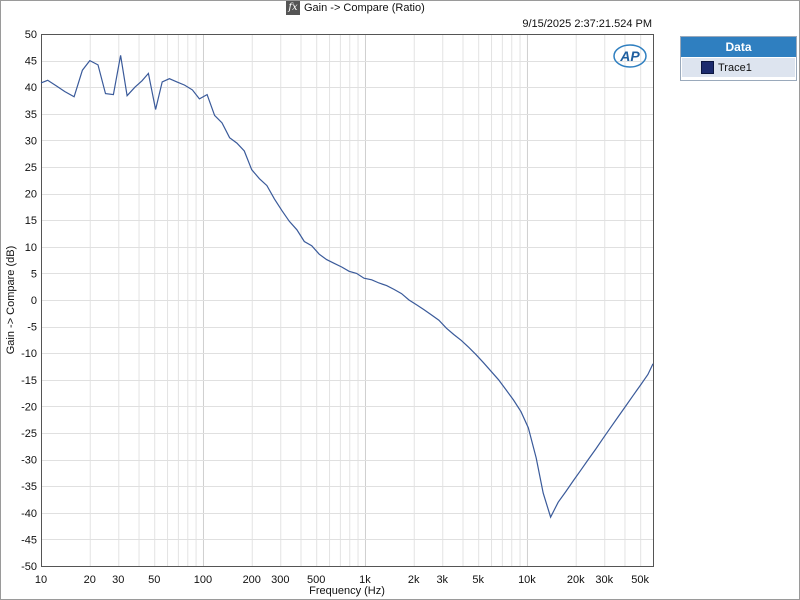  Describe the element at coordinates (604, 580) in the screenshot. I see `x-tick-label: 30k` at that location.